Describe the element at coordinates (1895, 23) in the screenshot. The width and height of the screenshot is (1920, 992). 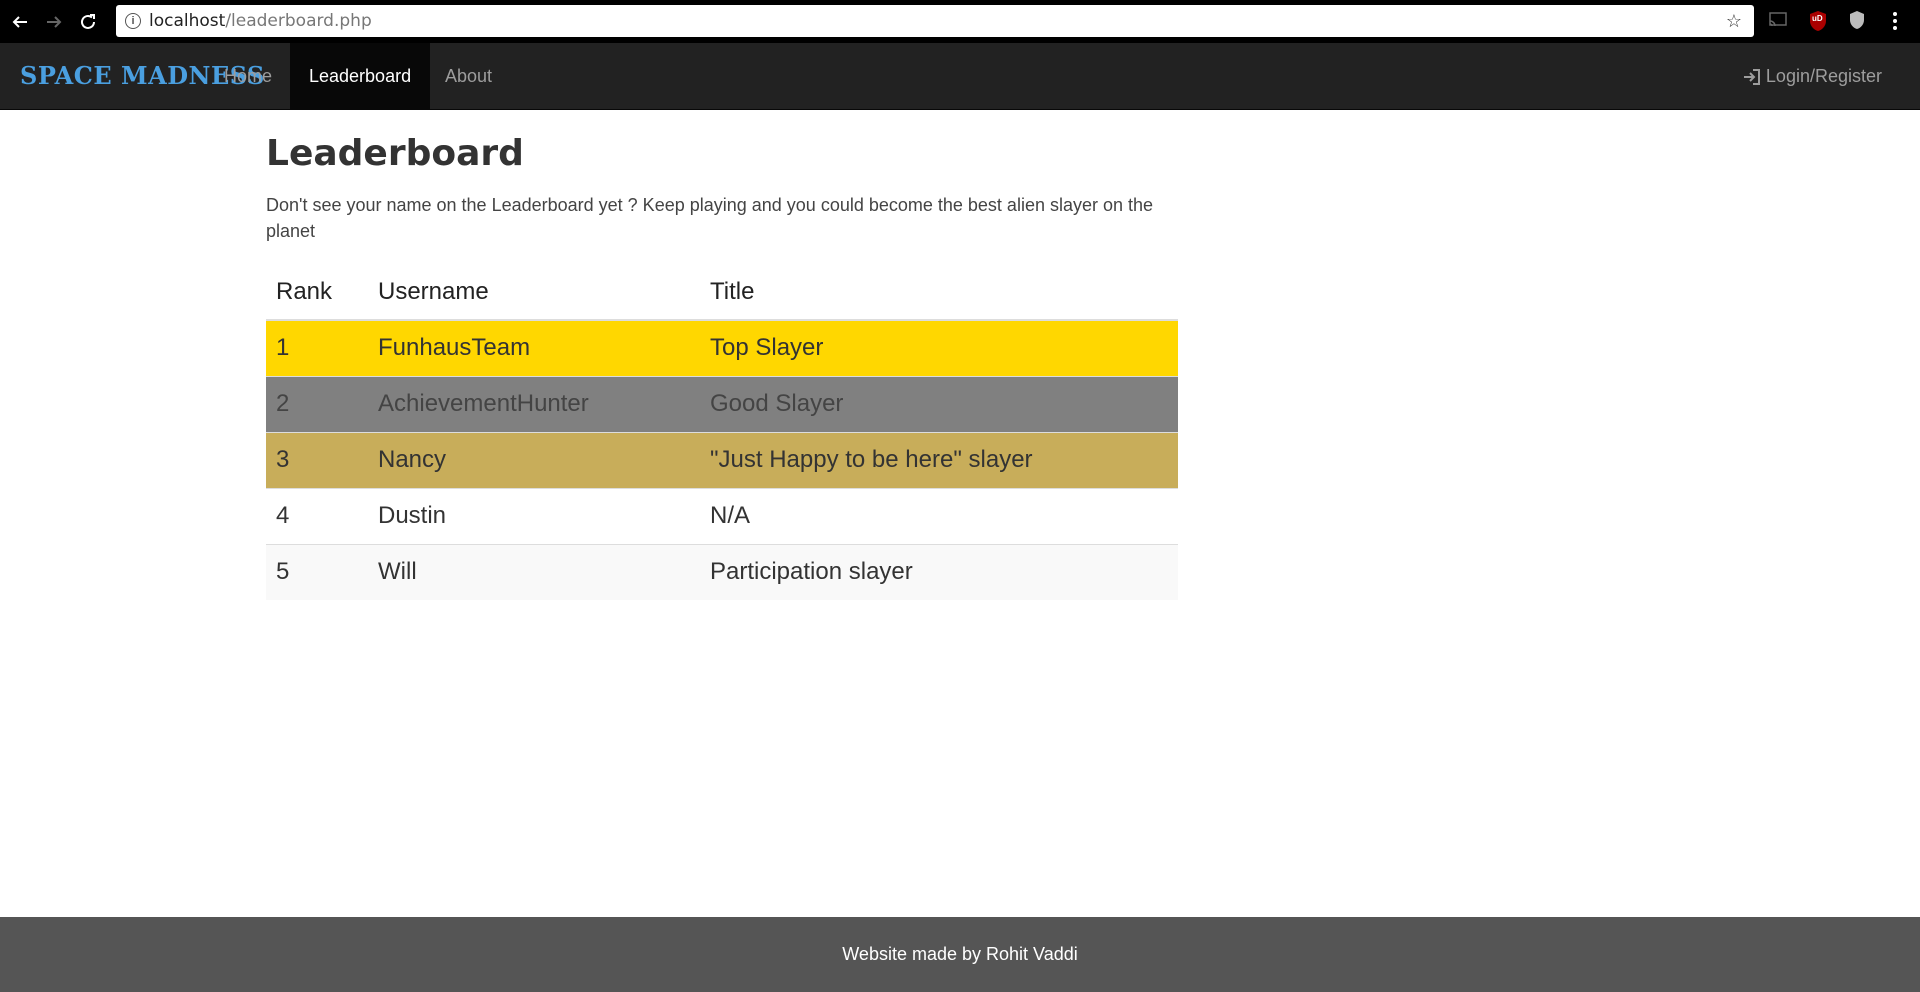
I see `menu-kebab-icon` at that location.